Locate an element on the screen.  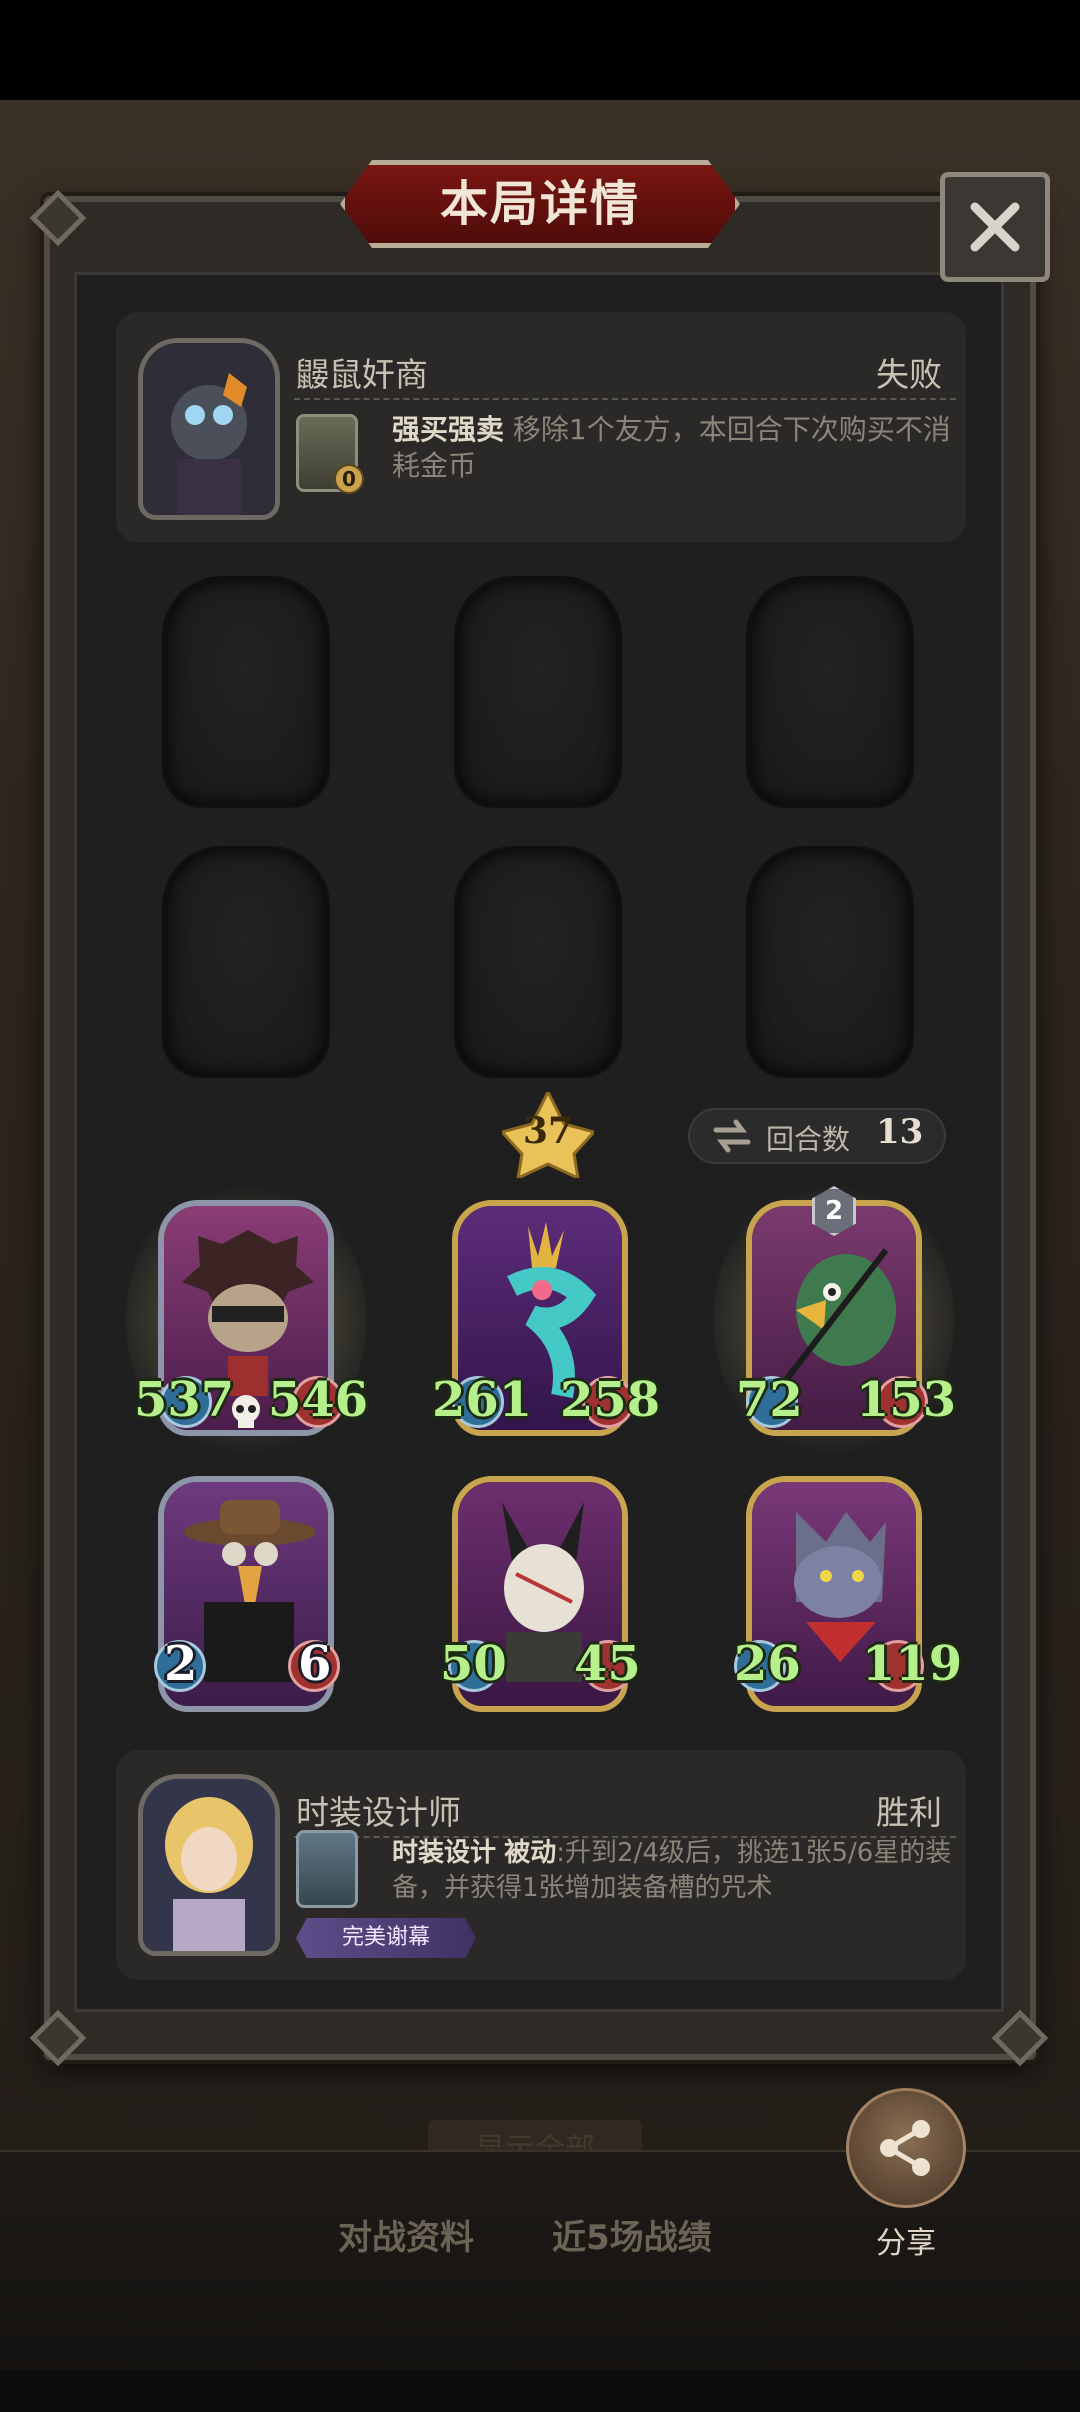
unit-attack: 2 is located at coordinates (181, 1664).